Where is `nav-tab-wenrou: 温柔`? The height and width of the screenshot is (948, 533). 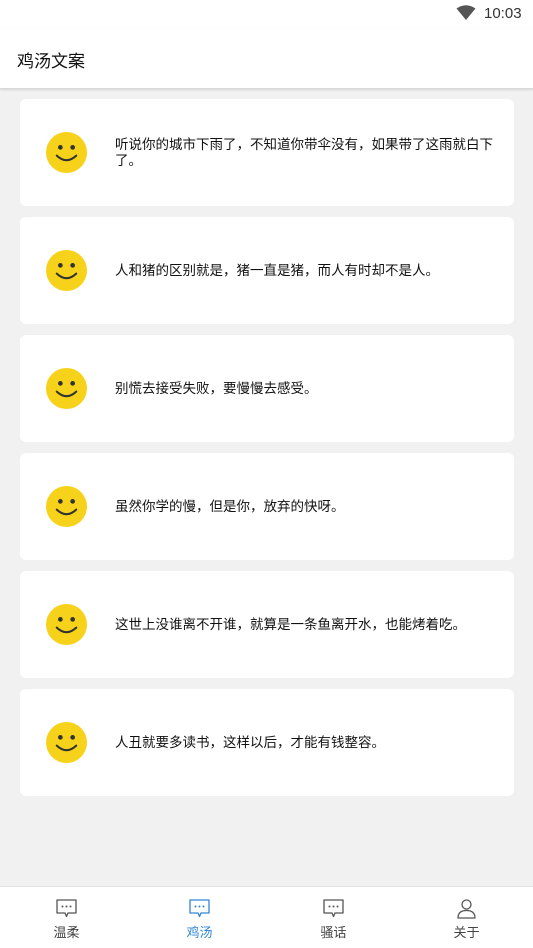
nav-tab-wenrou: 温柔 is located at coordinates (66, 917).